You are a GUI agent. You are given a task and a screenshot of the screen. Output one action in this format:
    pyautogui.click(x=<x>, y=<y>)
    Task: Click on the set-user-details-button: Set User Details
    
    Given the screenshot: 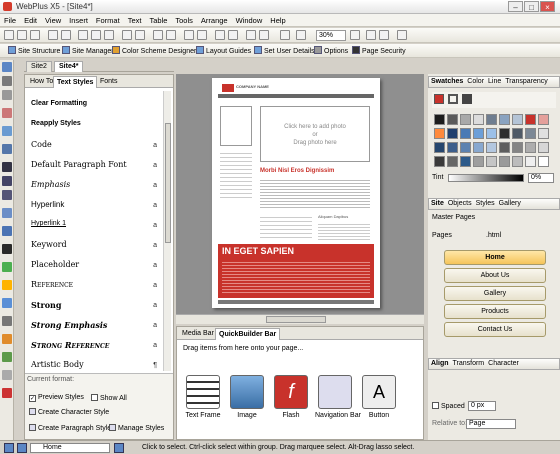 What is the action you would take?
    pyautogui.click(x=284, y=51)
    